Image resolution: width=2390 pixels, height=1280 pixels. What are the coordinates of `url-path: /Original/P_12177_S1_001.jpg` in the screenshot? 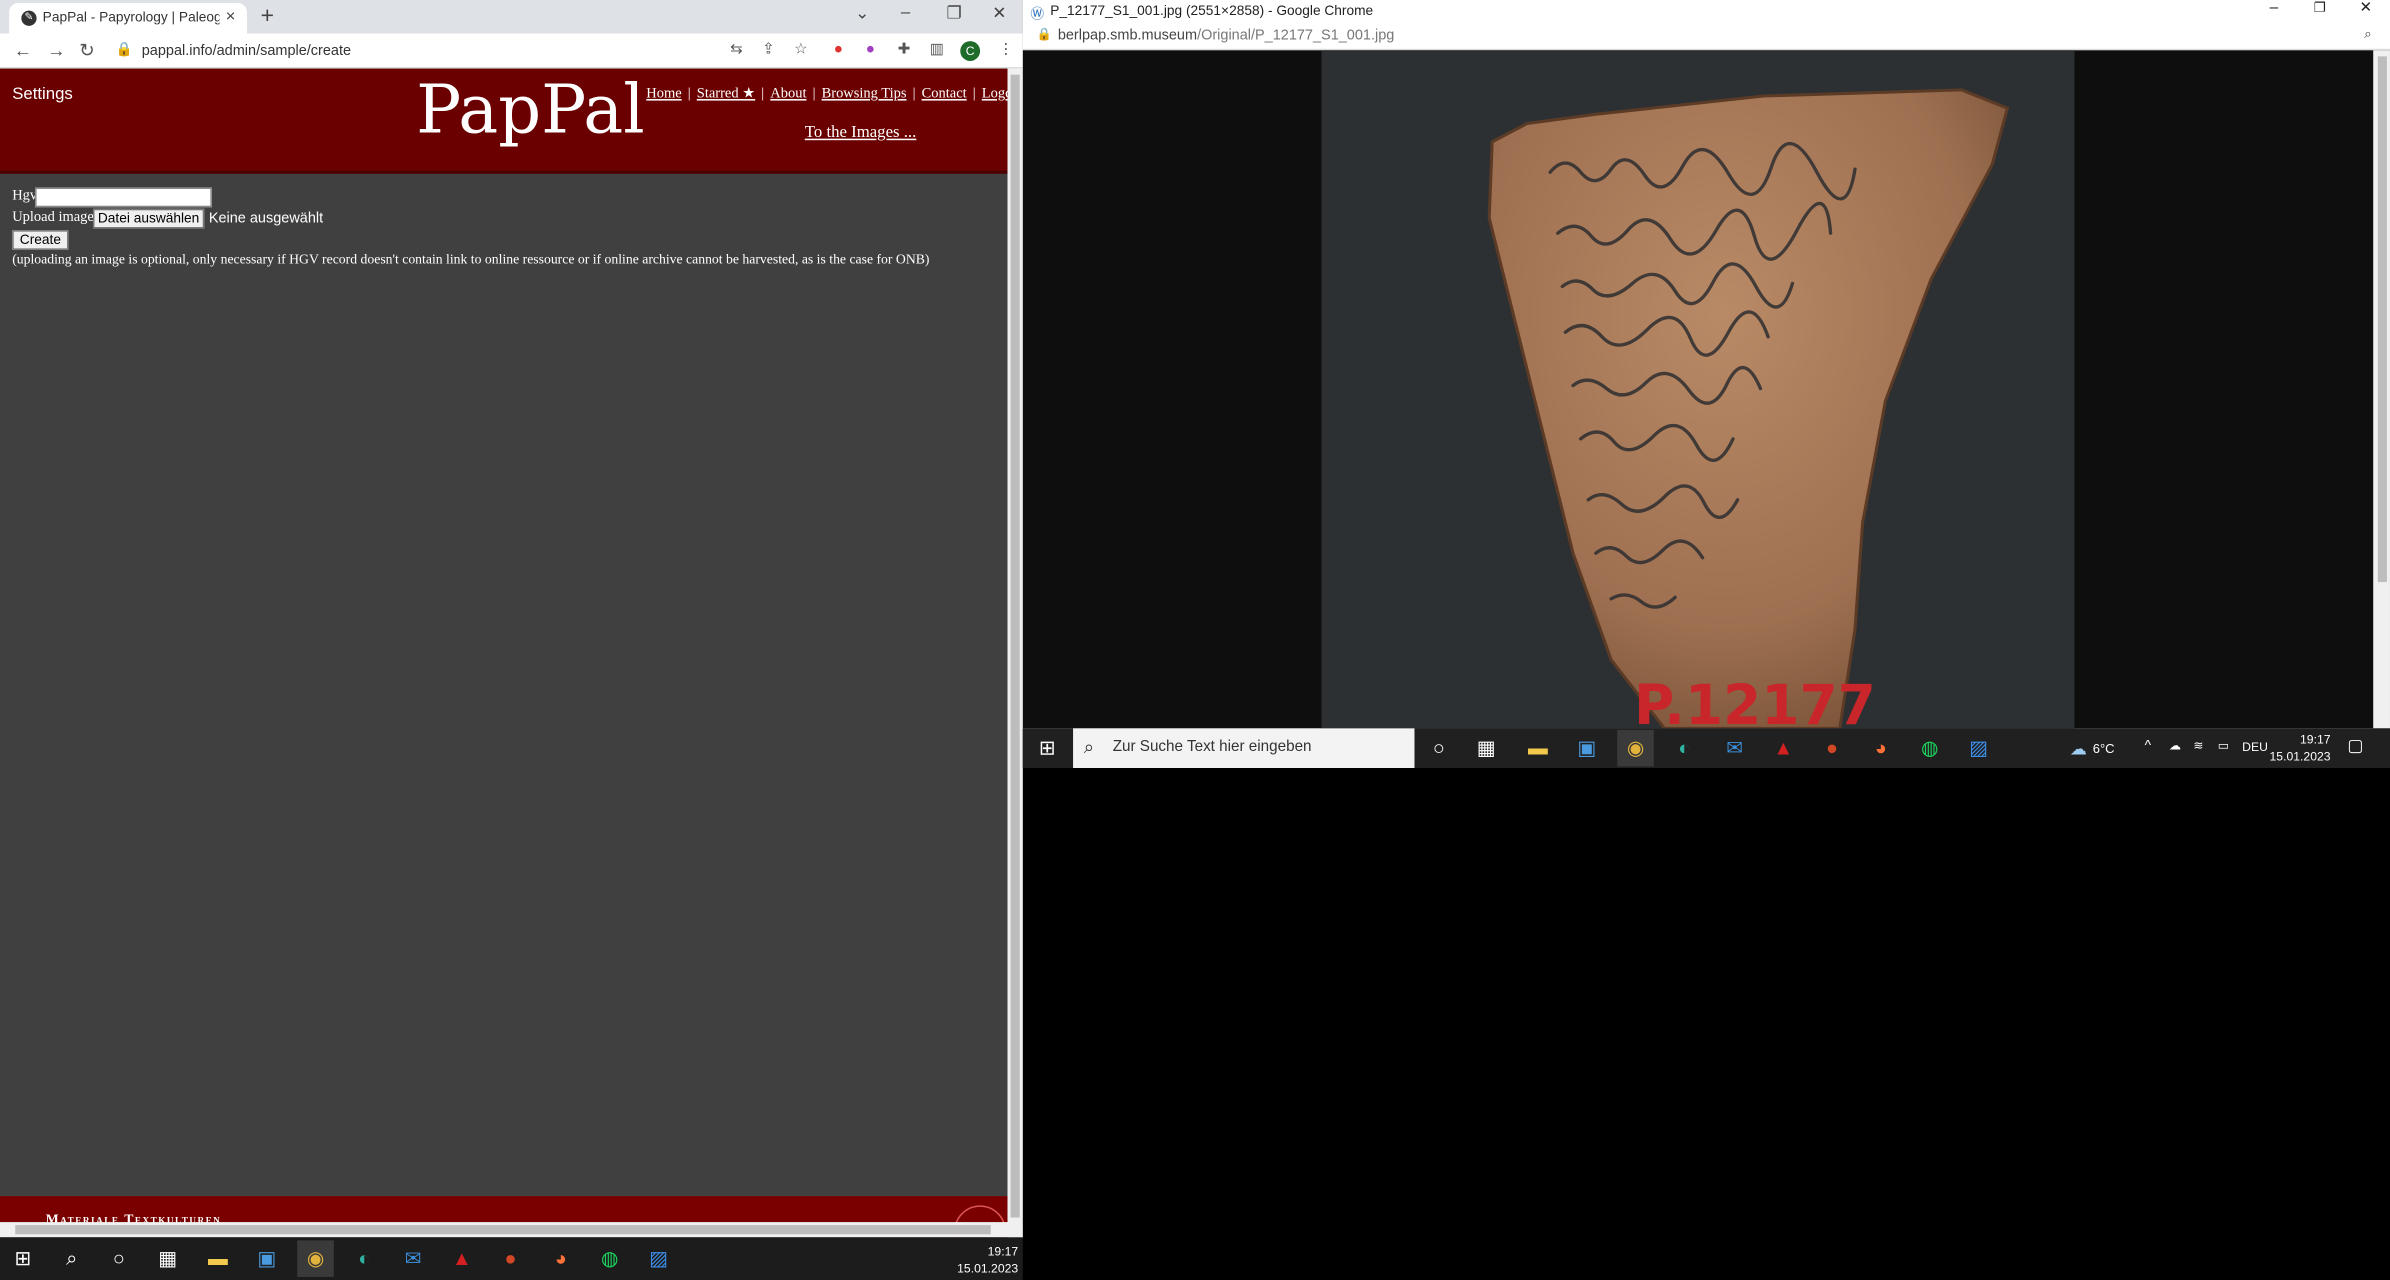 It's located at (1296, 36).